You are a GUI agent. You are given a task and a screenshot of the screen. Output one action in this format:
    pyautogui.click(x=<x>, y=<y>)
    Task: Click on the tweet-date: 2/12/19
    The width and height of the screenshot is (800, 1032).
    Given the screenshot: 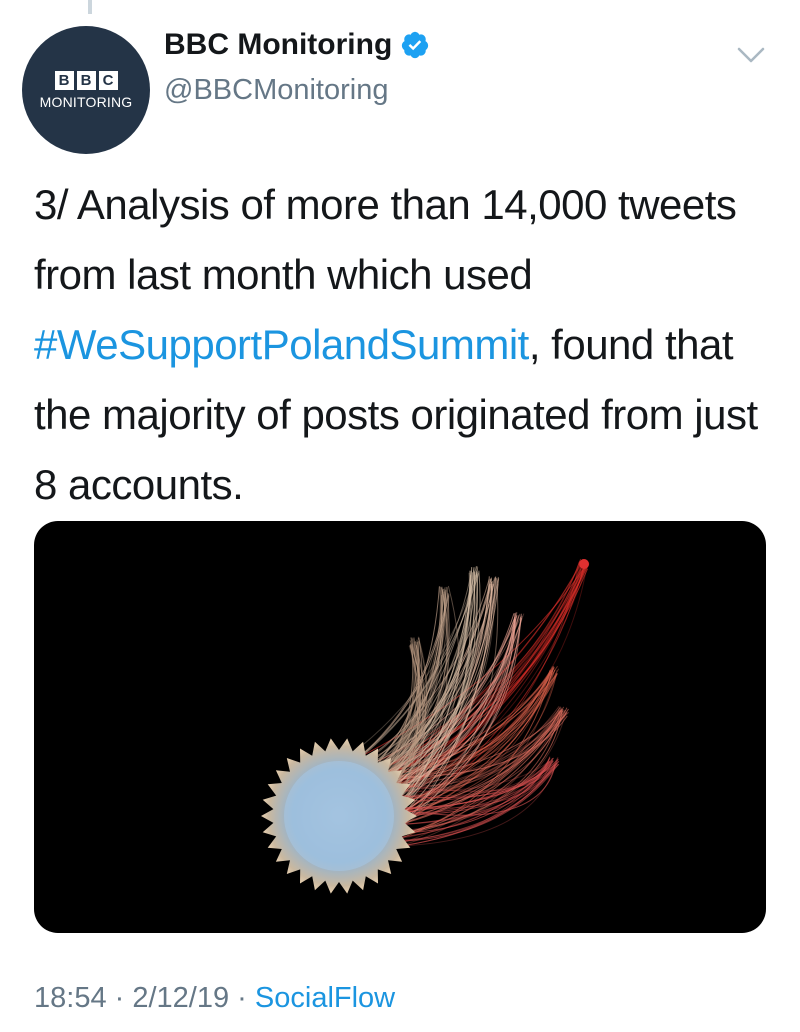 What is the action you would take?
    pyautogui.click(x=180, y=998)
    